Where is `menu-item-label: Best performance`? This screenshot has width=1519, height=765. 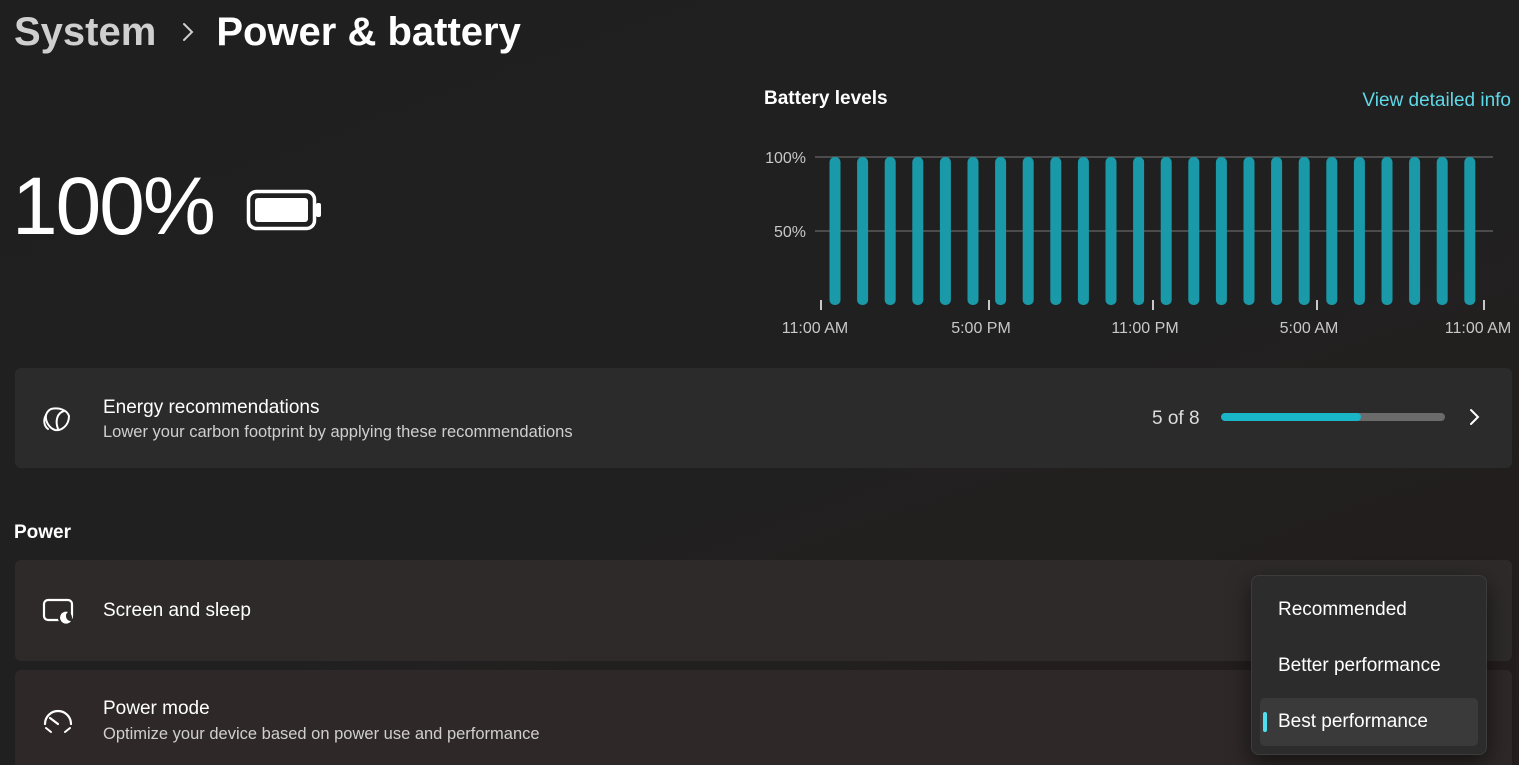 menu-item-label: Best performance is located at coordinates (1353, 721).